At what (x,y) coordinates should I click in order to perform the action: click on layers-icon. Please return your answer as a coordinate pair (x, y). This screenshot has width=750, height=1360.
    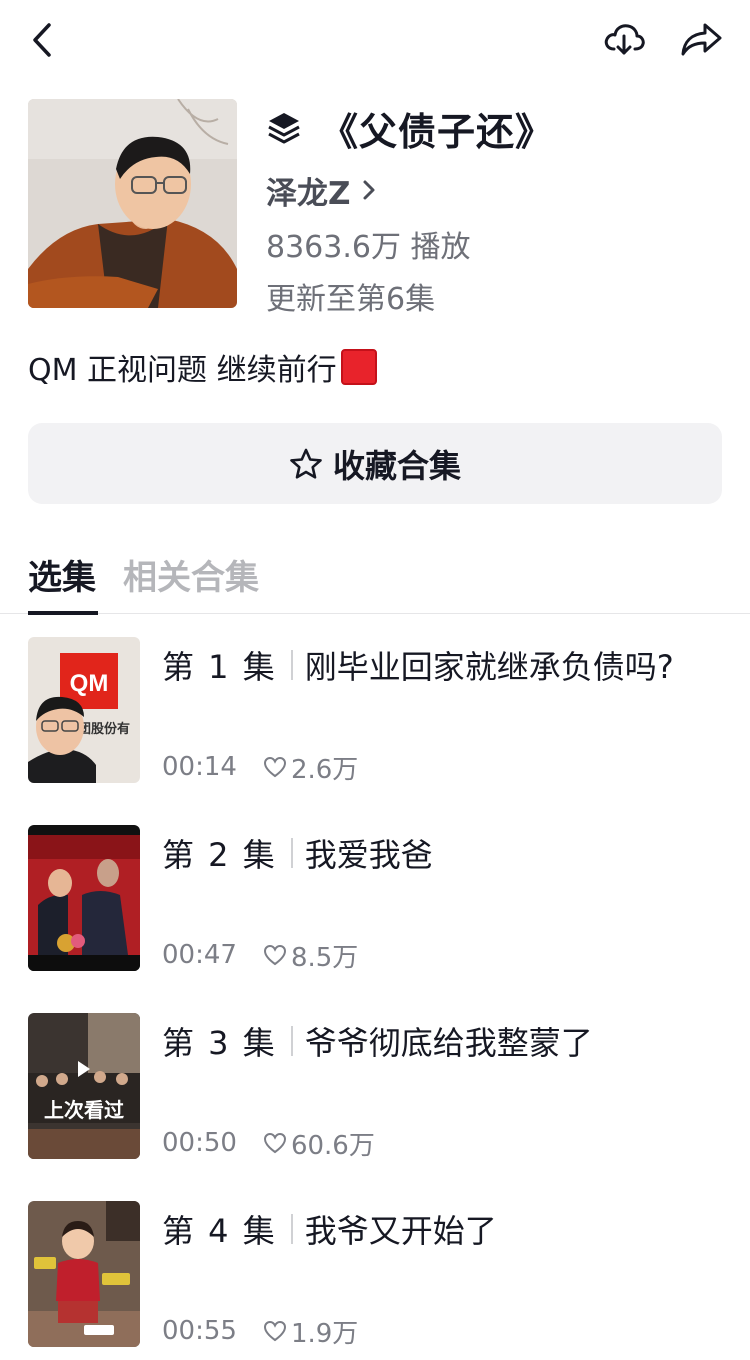
    Looking at the image, I should click on (286, 128).